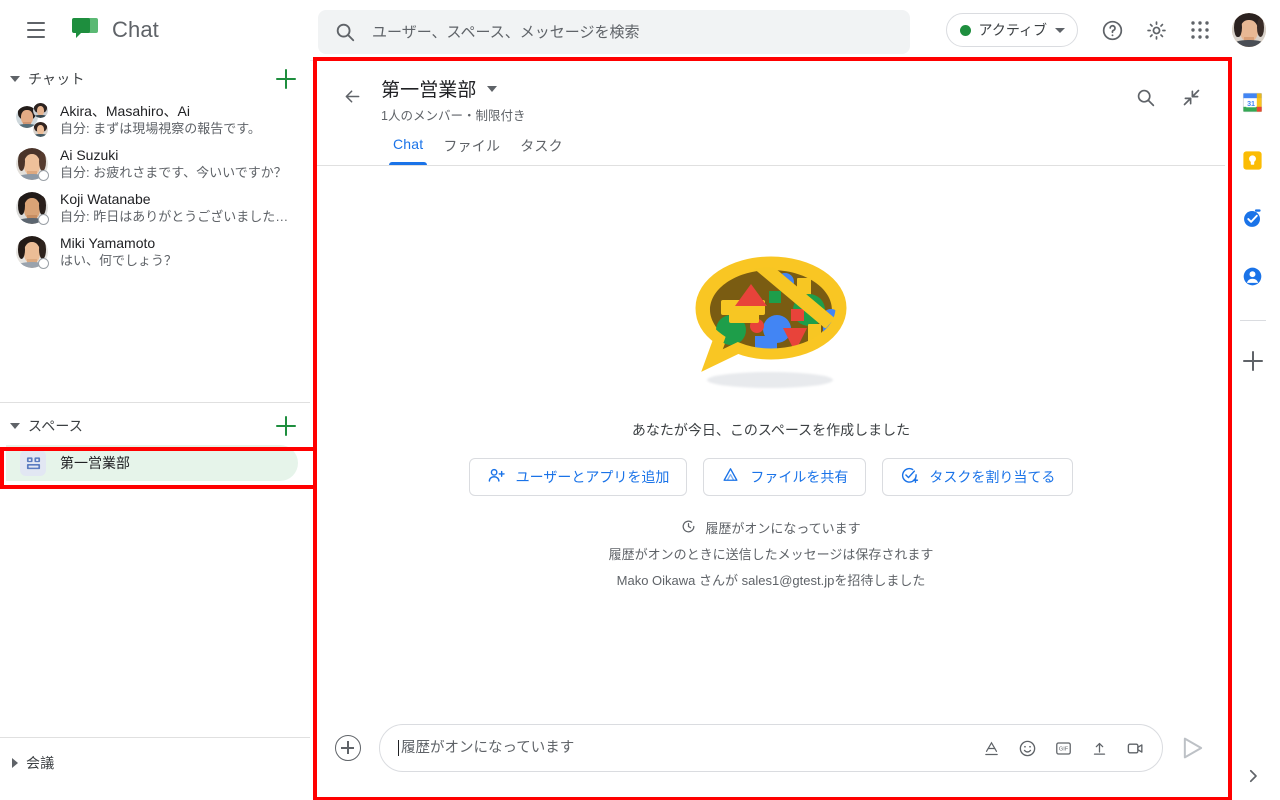 Image resolution: width=1280 pixels, height=800 pixels. I want to click on meetings-section-title: 会議, so click(40, 763).